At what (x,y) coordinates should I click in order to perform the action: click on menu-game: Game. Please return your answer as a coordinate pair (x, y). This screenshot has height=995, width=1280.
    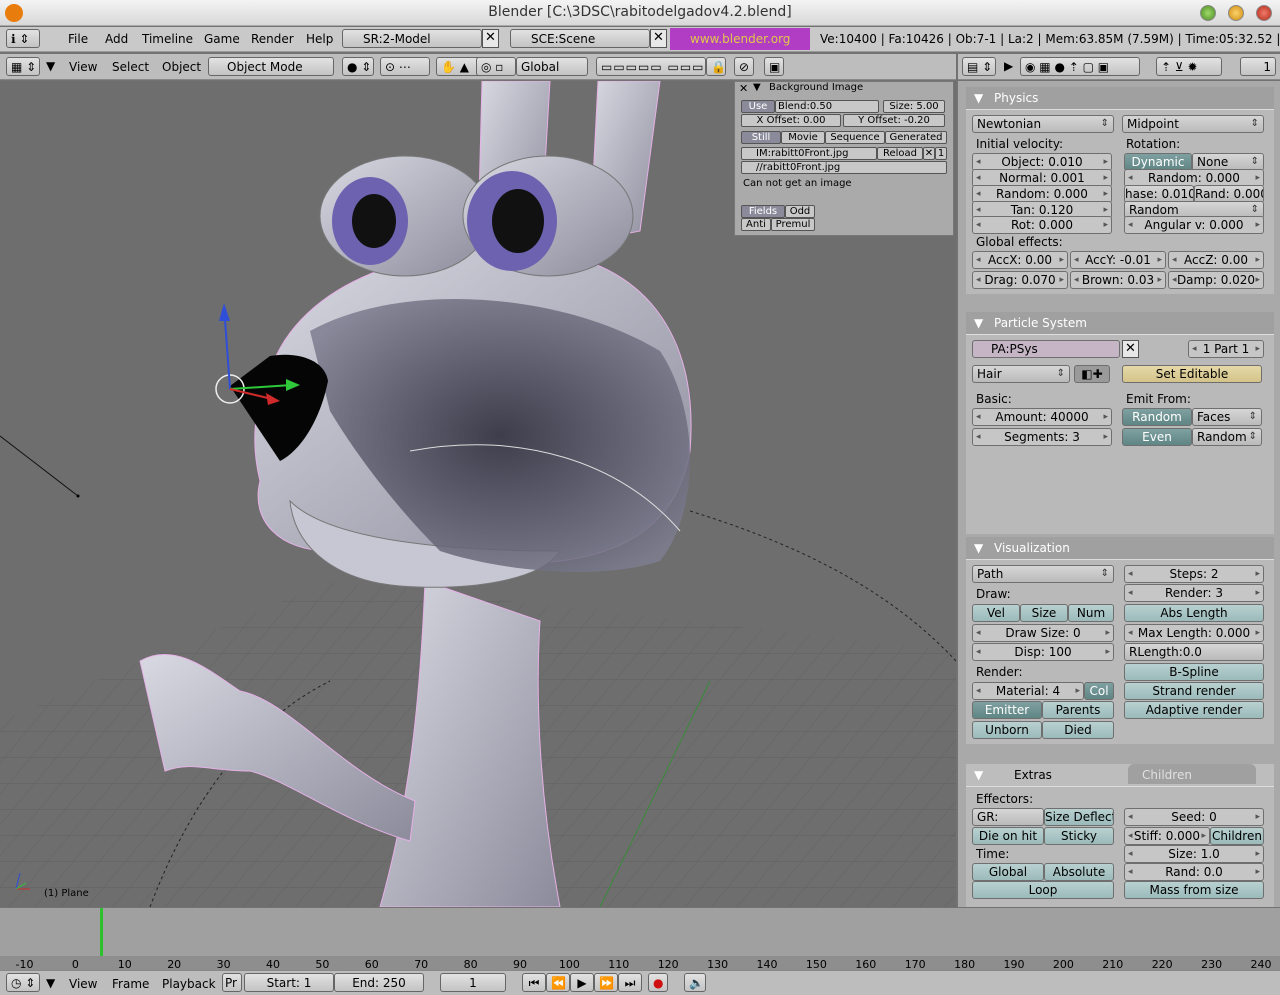
    Looking at the image, I should click on (222, 39).